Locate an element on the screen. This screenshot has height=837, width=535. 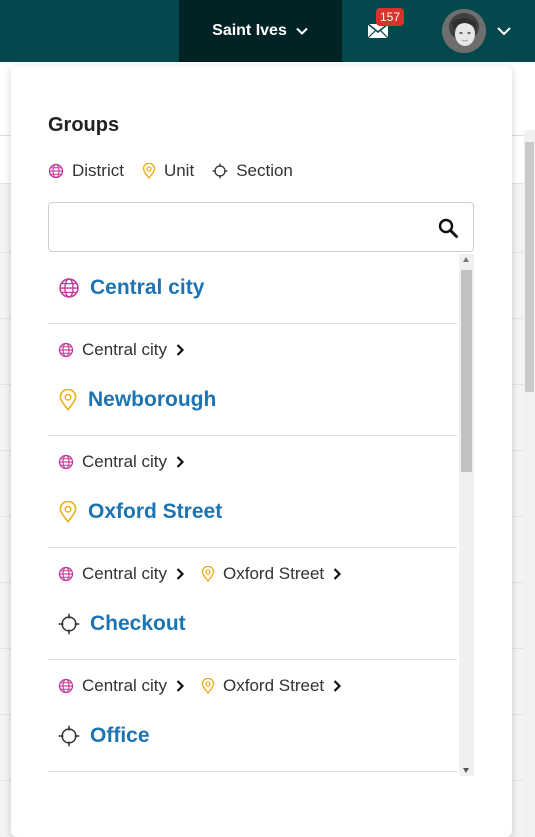
scroll-up-arrow-icon is located at coordinates (466, 259).